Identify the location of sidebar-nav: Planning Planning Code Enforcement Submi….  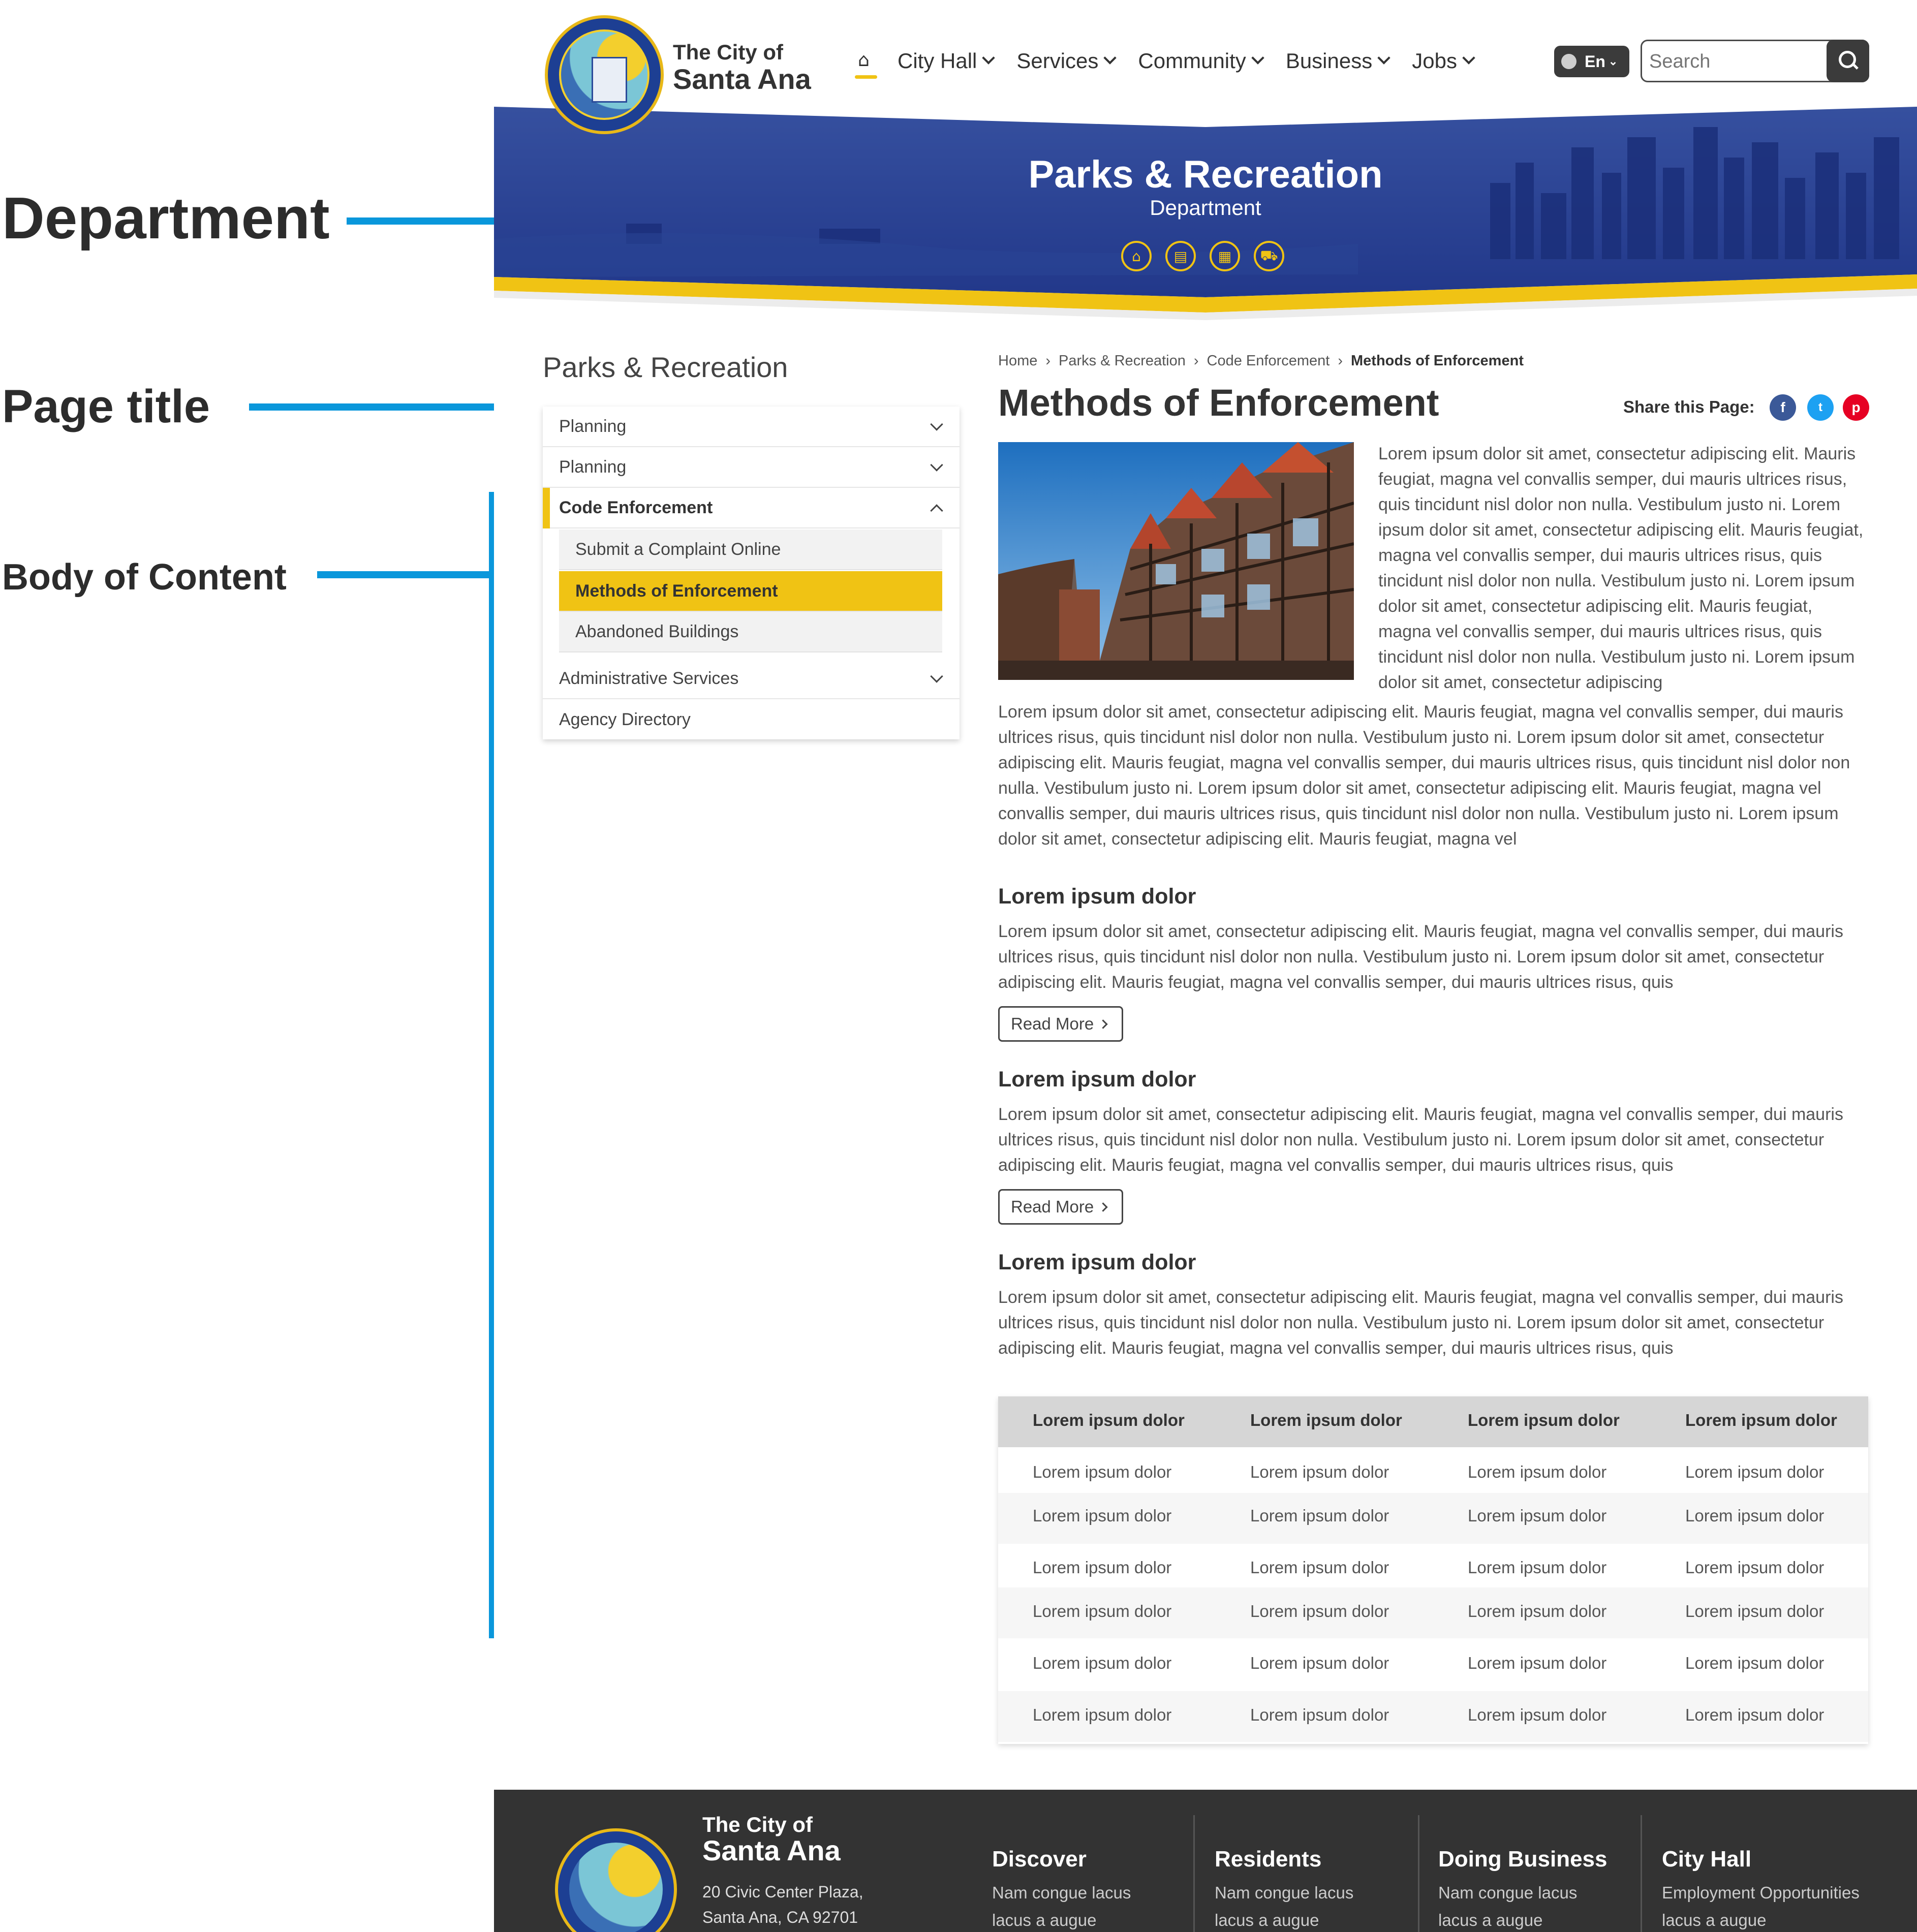
(751, 573).